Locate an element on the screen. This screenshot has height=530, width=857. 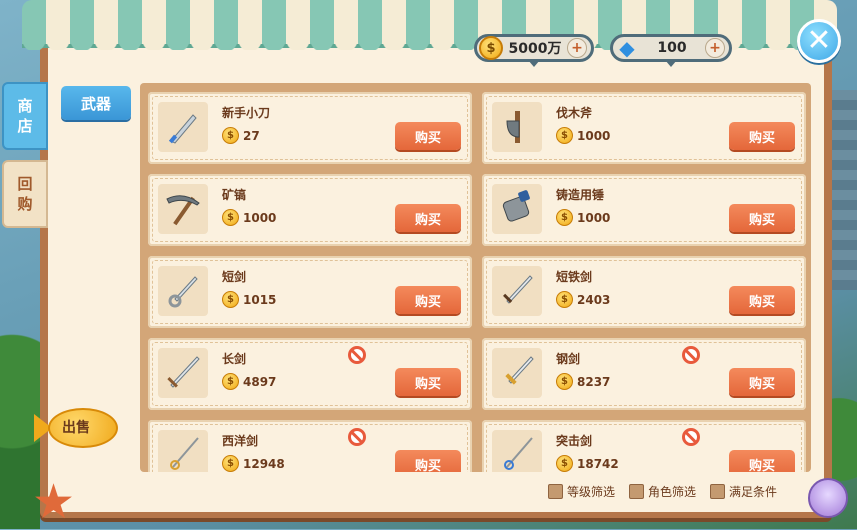
gold-amount: 5000万 is located at coordinates (535, 49).